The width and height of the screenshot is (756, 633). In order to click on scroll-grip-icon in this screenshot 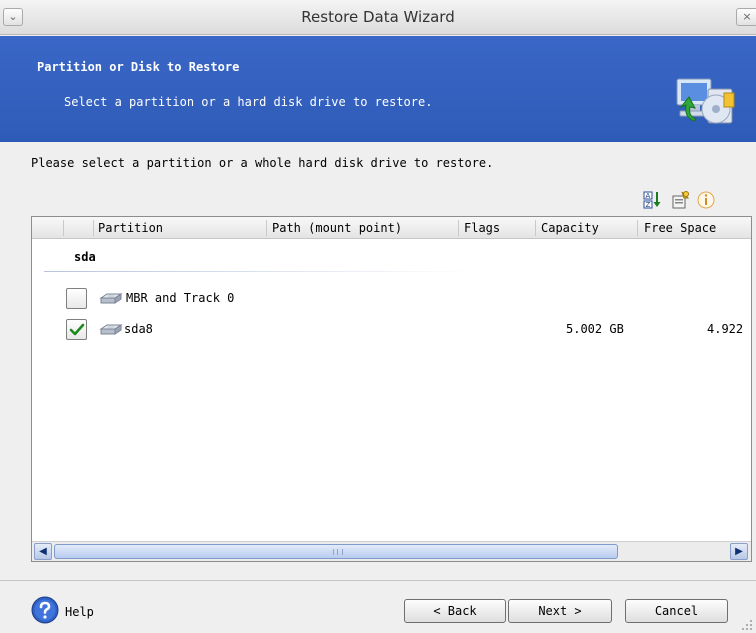, I will do `click(338, 552)`.